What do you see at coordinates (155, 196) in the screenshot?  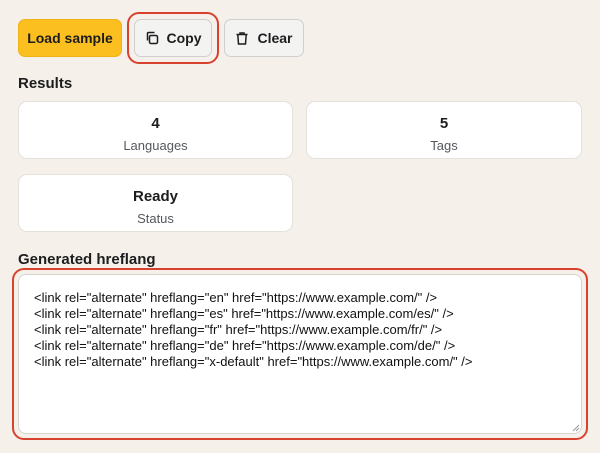 I see `status-value: Ready` at bounding box center [155, 196].